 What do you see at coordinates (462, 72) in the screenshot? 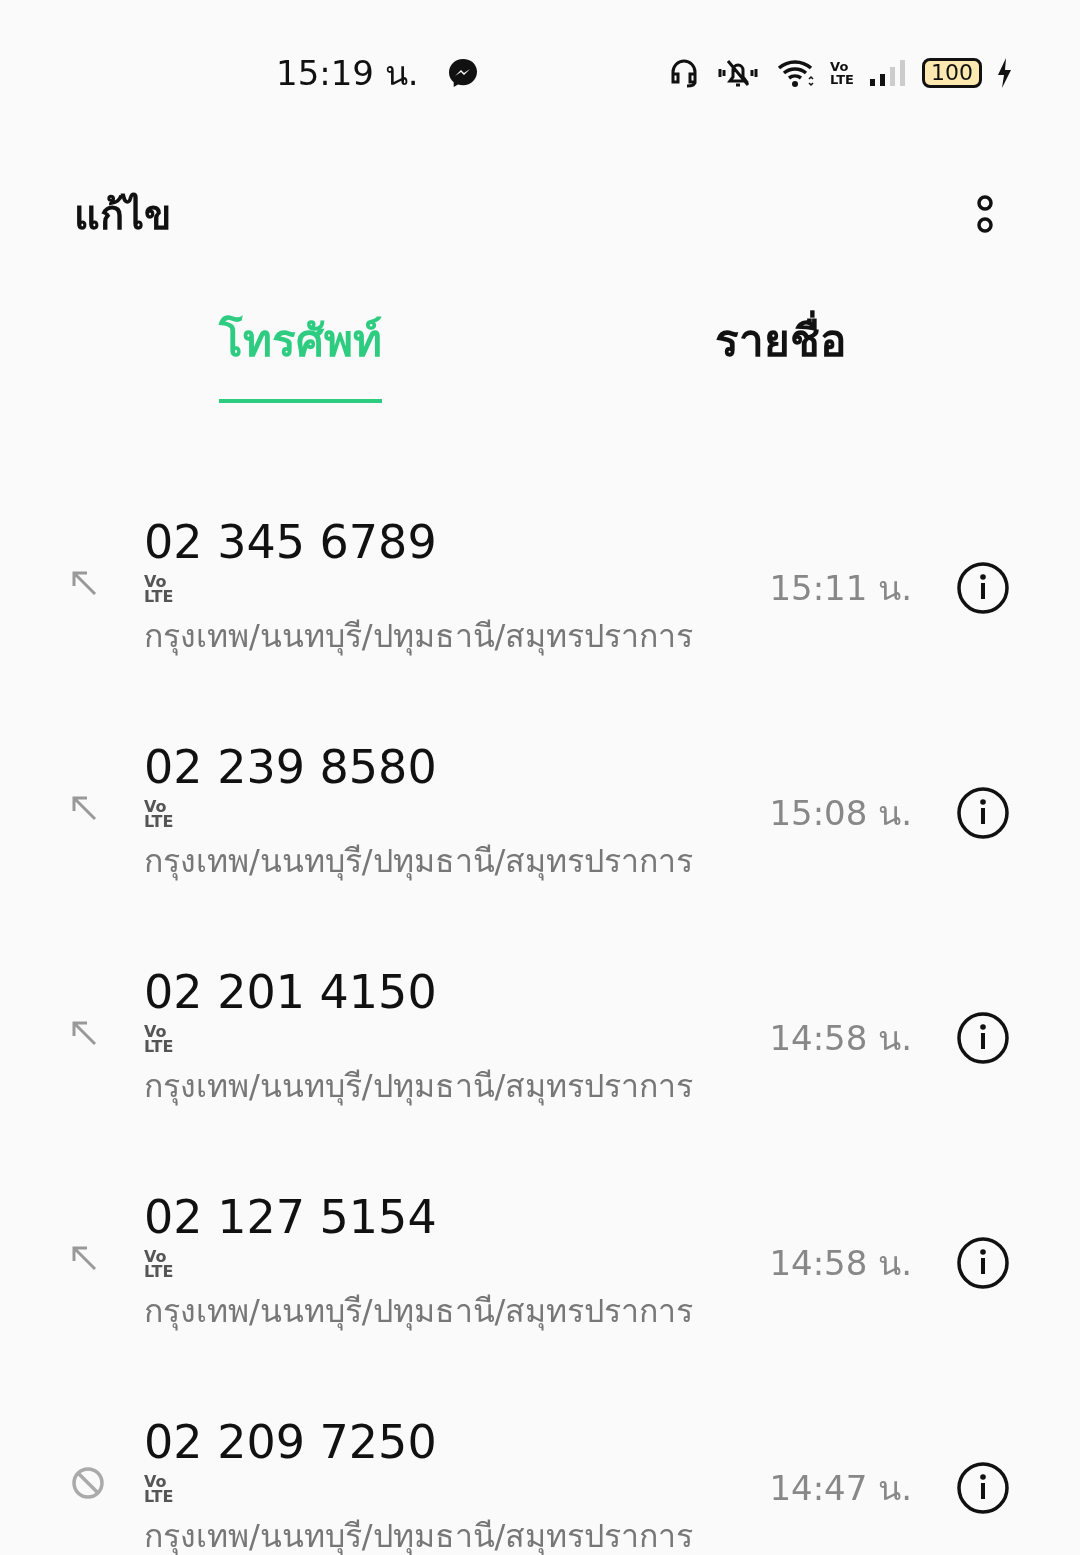
I see `messenger-icon` at bounding box center [462, 72].